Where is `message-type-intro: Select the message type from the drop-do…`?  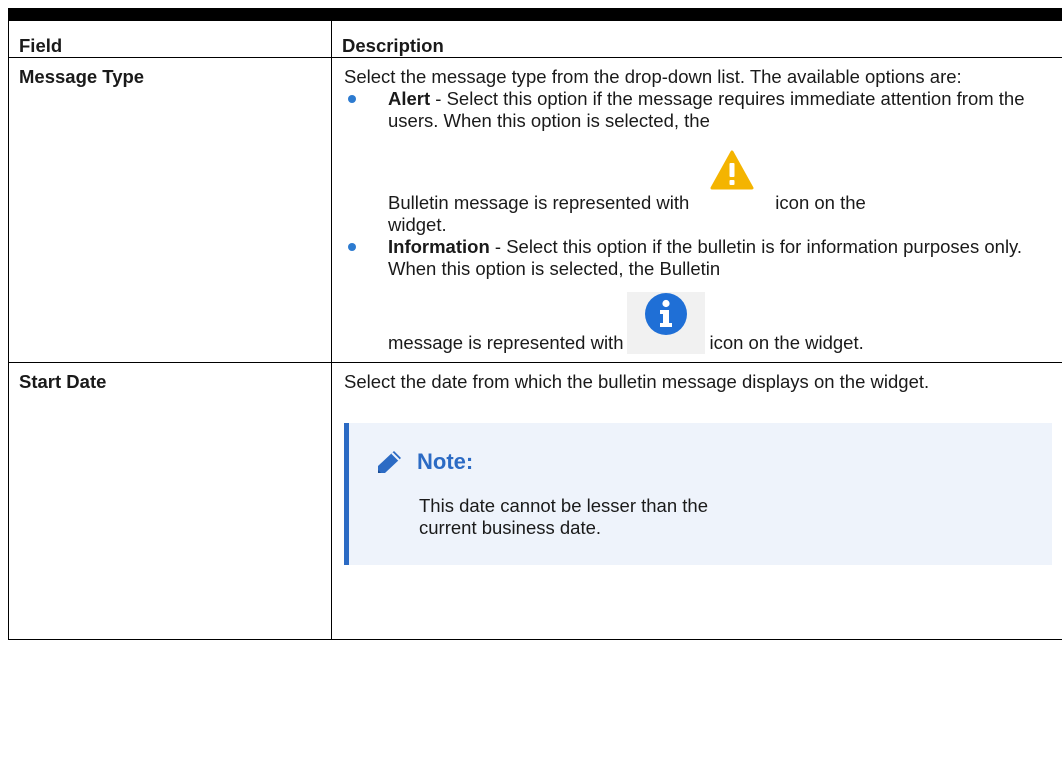
message-type-intro: Select the message type from the drop-do… is located at coordinates (653, 76).